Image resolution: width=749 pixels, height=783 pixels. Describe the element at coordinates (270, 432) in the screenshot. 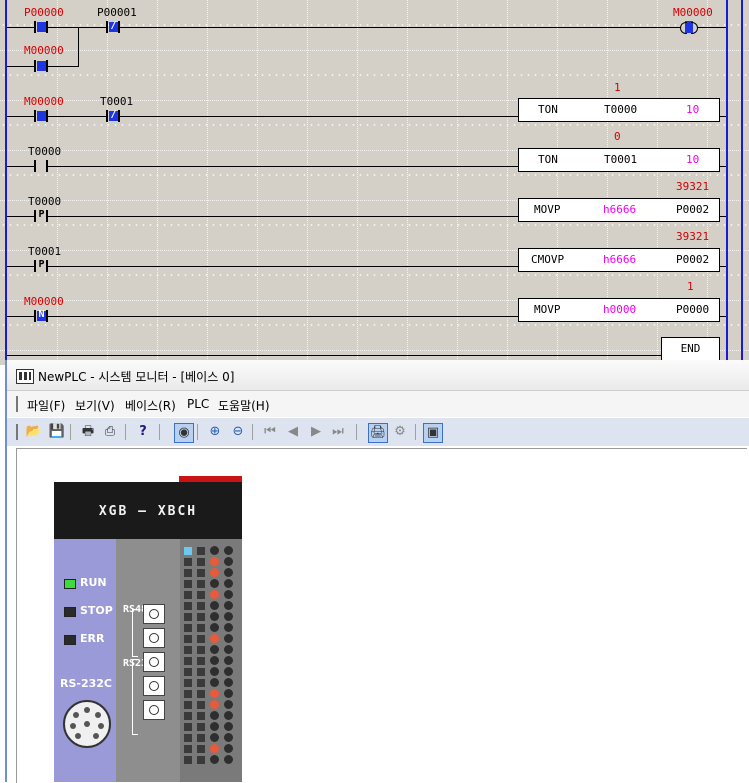

I see `first-icon: ⏮` at that location.